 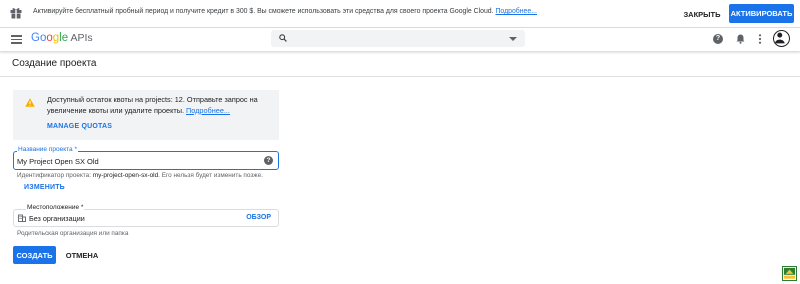 I want to click on page-title: Создание проекта, so click(x=54, y=63).